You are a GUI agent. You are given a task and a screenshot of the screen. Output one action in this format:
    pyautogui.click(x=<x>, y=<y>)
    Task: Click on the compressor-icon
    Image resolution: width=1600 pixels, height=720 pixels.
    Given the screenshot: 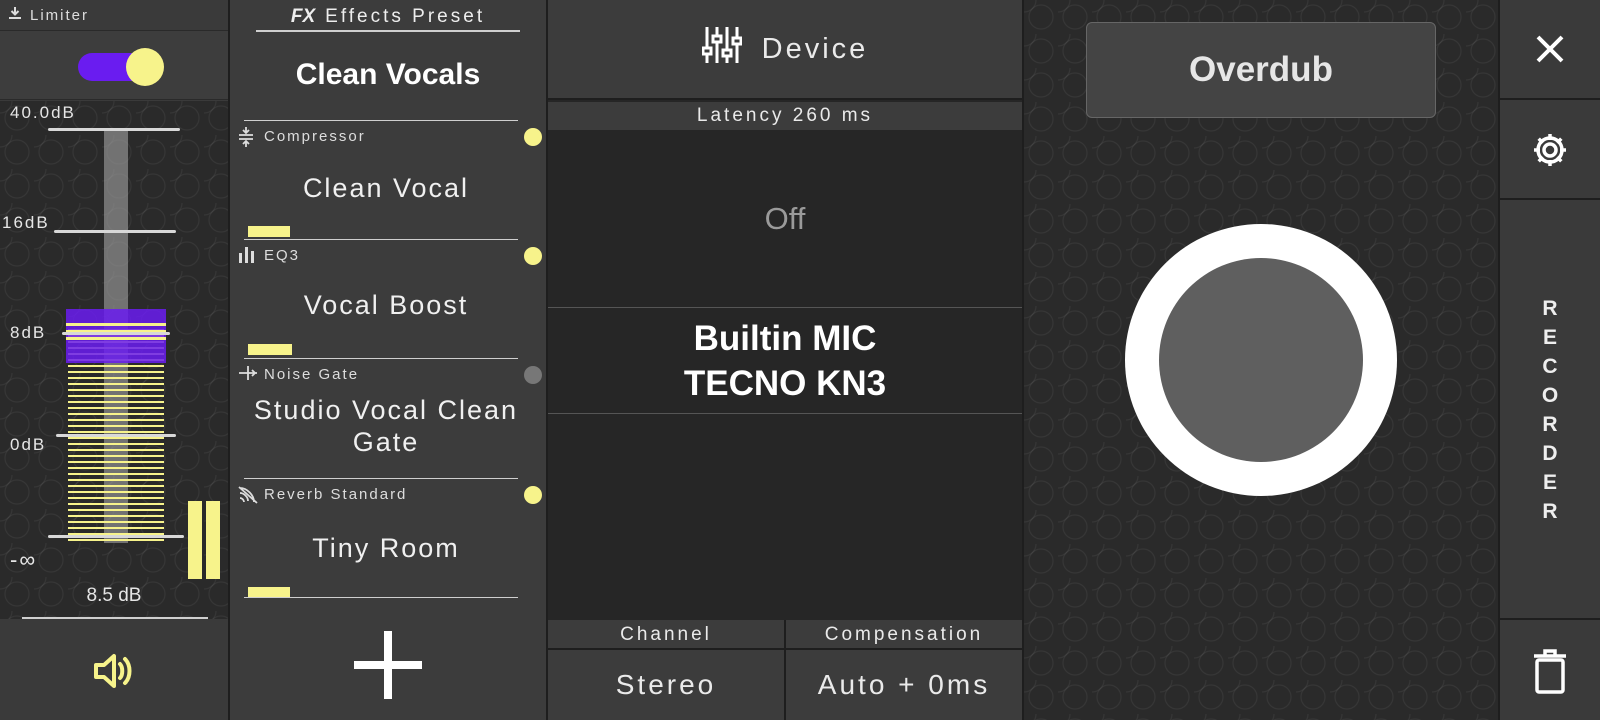 What is the action you would take?
    pyautogui.click(x=246, y=139)
    